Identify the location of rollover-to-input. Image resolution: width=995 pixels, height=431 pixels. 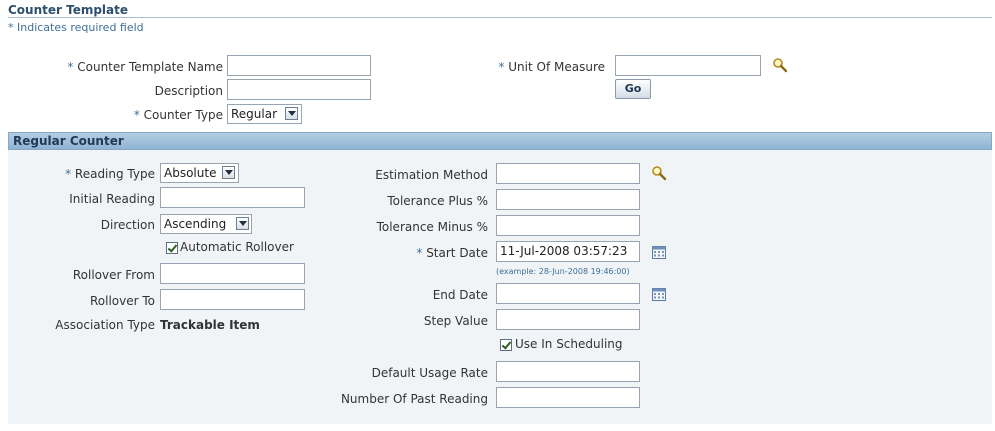
(232, 299).